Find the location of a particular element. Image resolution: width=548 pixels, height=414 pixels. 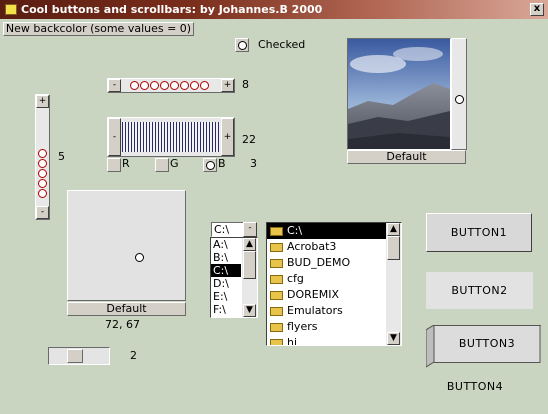

dir-list-scrollbar: ▲ ▼ is located at coordinates (393, 284).